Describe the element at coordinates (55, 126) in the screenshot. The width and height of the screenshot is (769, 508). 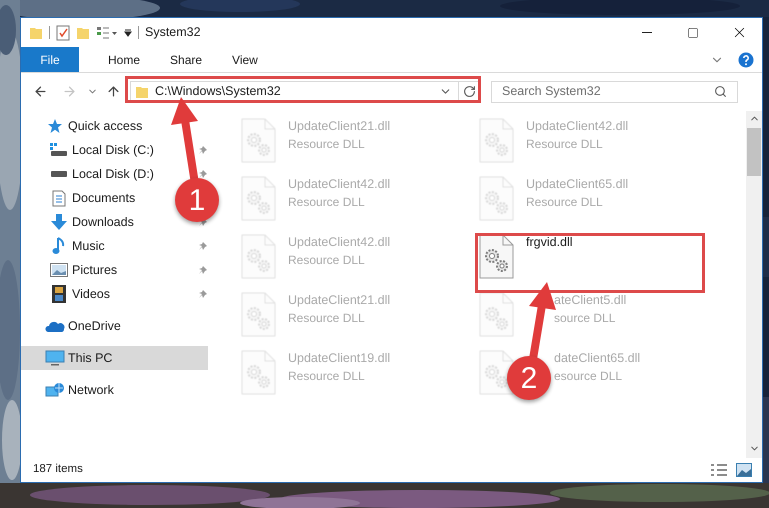
I see `star-icon` at that location.